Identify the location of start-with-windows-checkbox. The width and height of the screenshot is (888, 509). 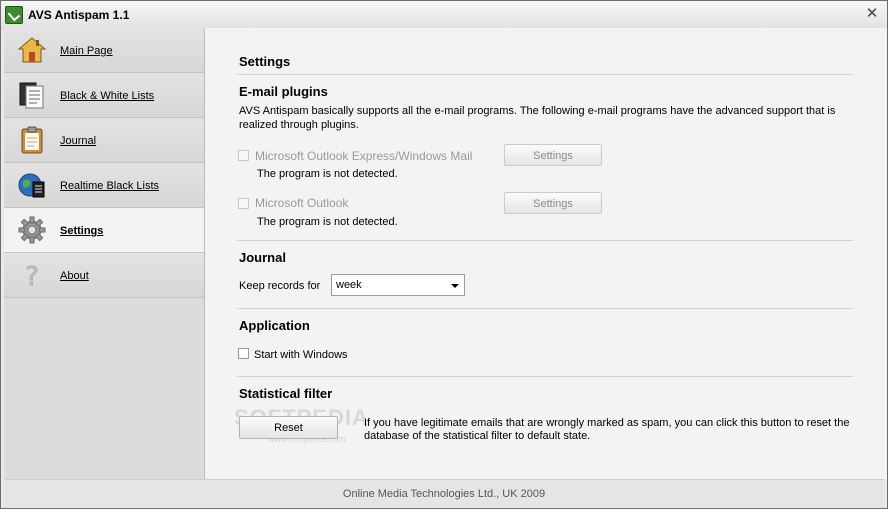
(243, 353).